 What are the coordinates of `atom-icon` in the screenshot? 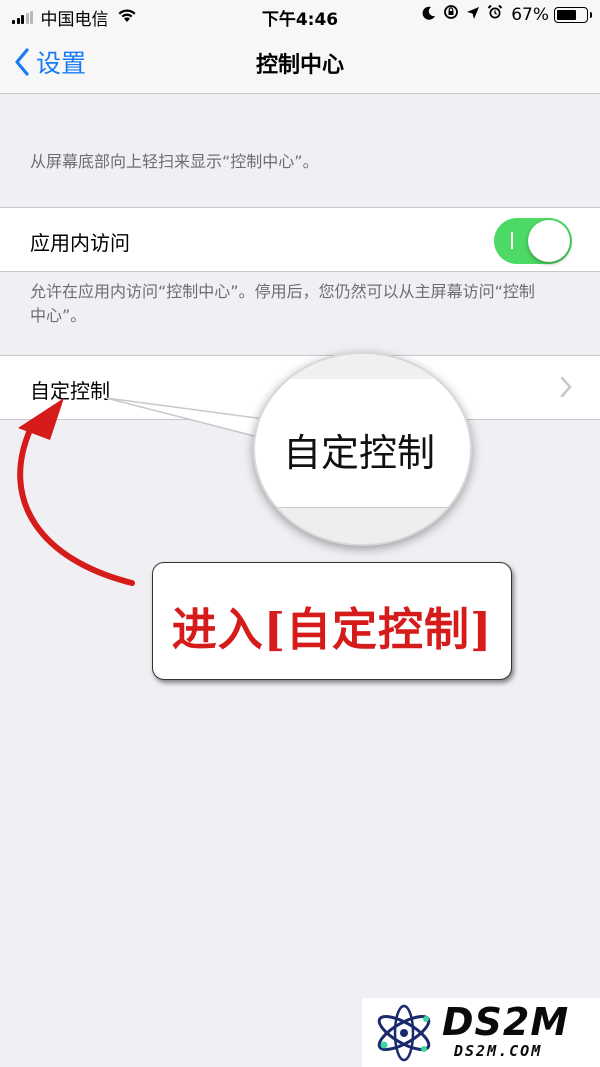 It's located at (404, 1033).